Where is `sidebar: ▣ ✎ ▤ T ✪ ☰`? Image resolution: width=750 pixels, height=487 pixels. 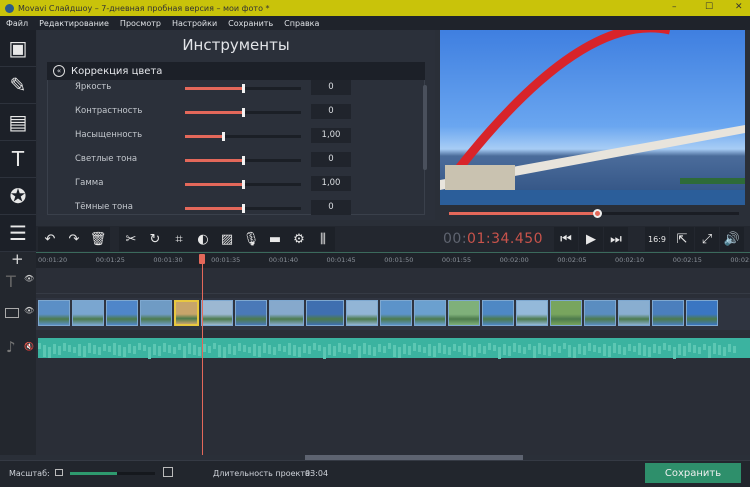 sidebar: ▣ ✎ ▤ T ✪ ☰ is located at coordinates (18, 141).